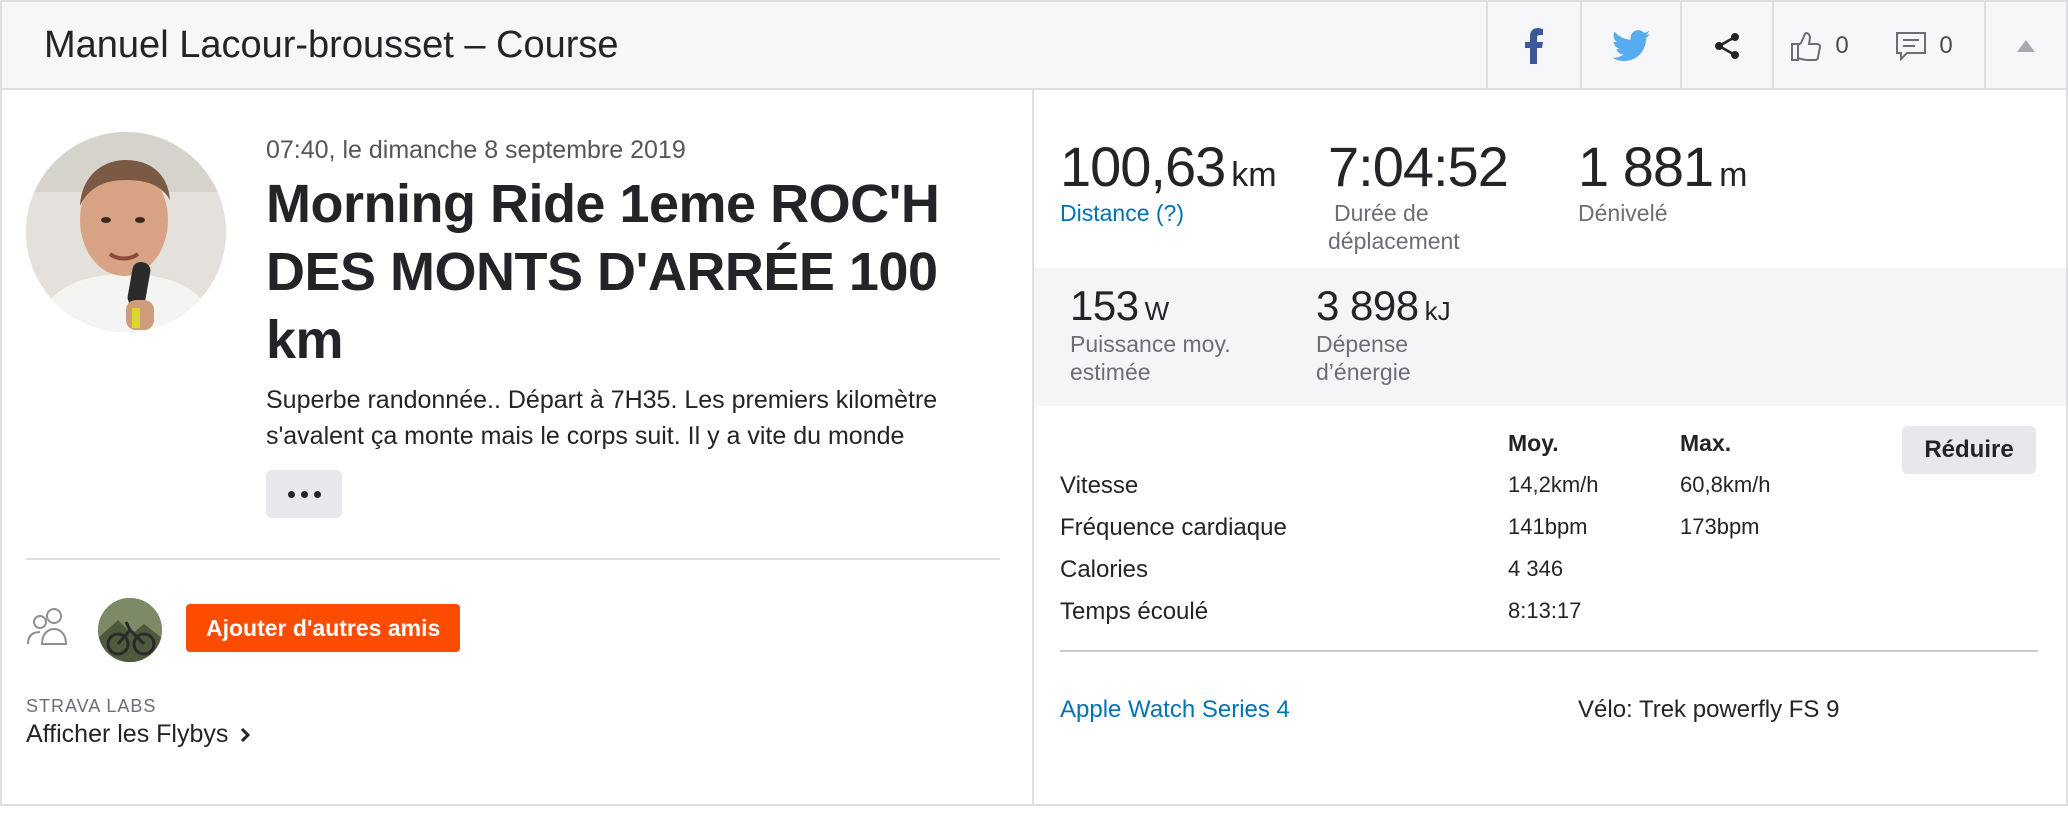 The width and height of the screenshot is (2068, 818). What do you see at coordinates (1173, 527) in the screenshot?
I see `row-label: Fréquence cardiaque` at bounding box center [1173, 527].